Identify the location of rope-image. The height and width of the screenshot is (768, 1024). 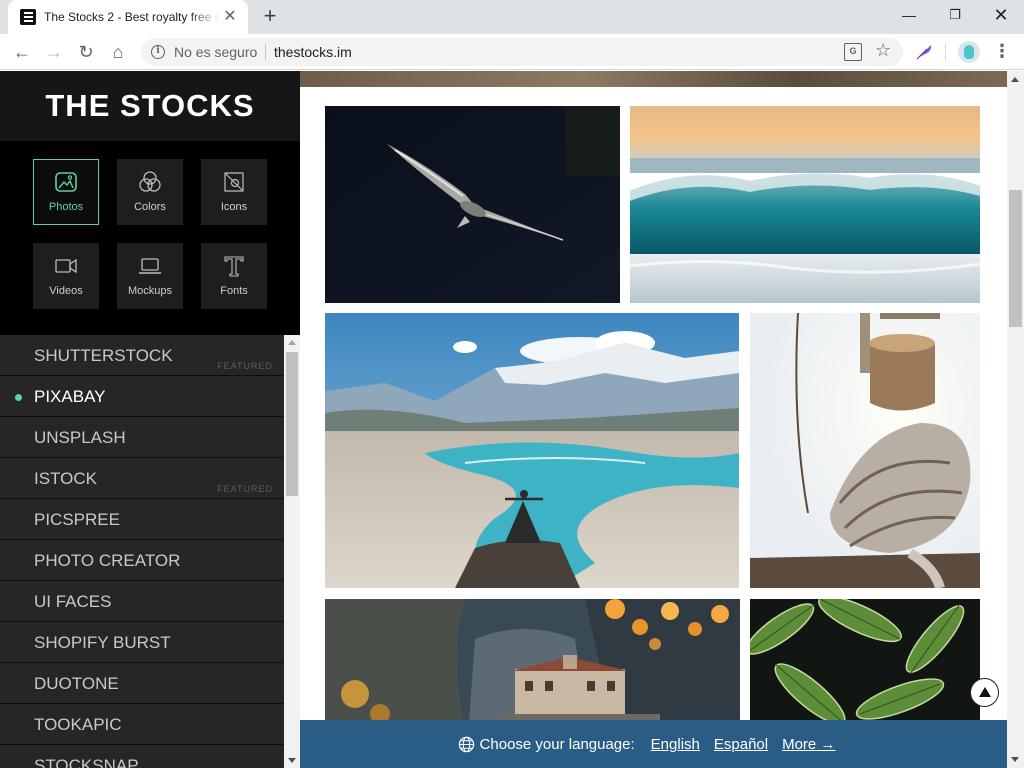
(865, 450).